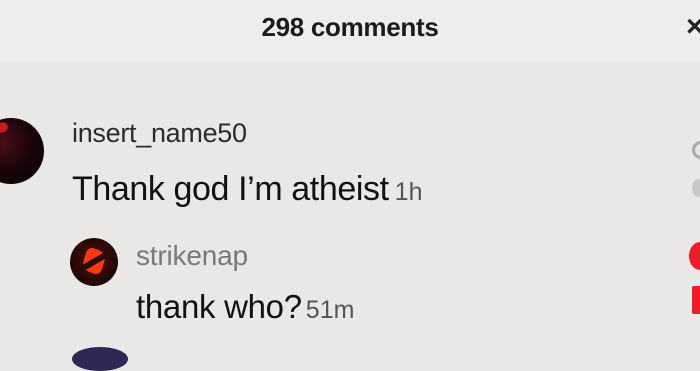  What do you see at coordinates (350, 27) in the screenshot?
I see `comment-count-title: 298 comments` at bounding box center [350, 27].